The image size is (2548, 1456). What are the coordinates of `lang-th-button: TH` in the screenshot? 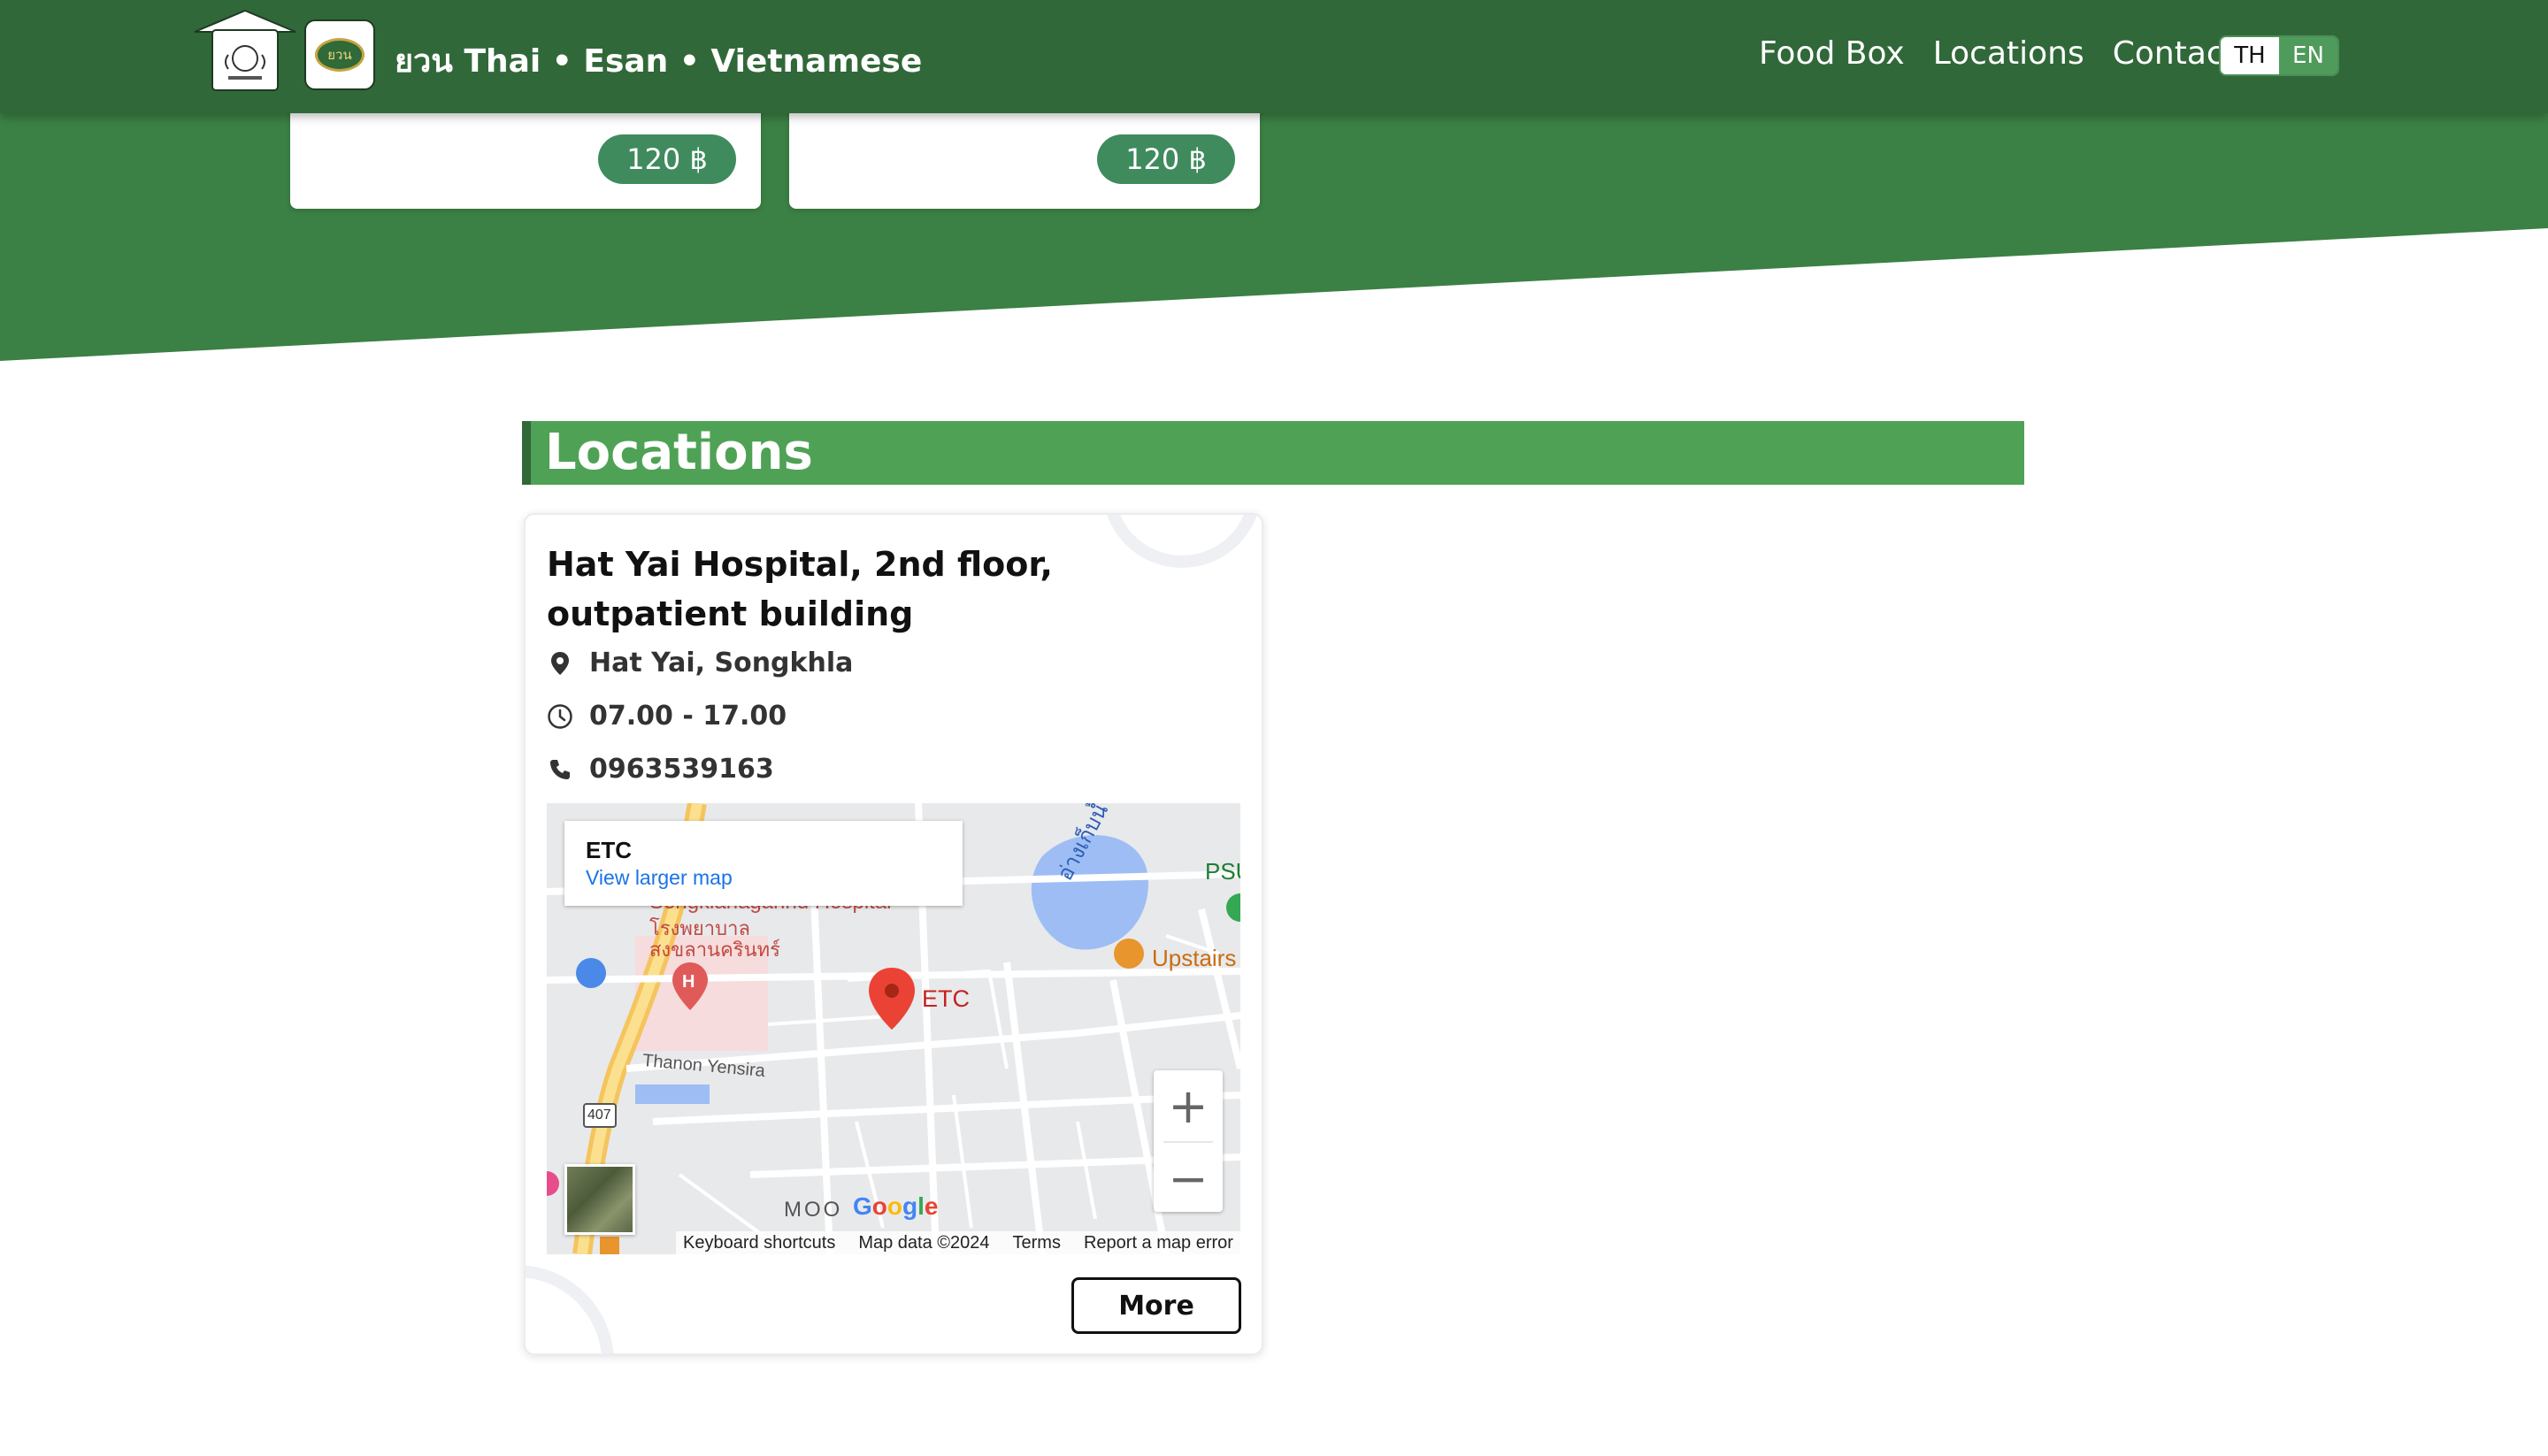 It's located at (2250, 55).